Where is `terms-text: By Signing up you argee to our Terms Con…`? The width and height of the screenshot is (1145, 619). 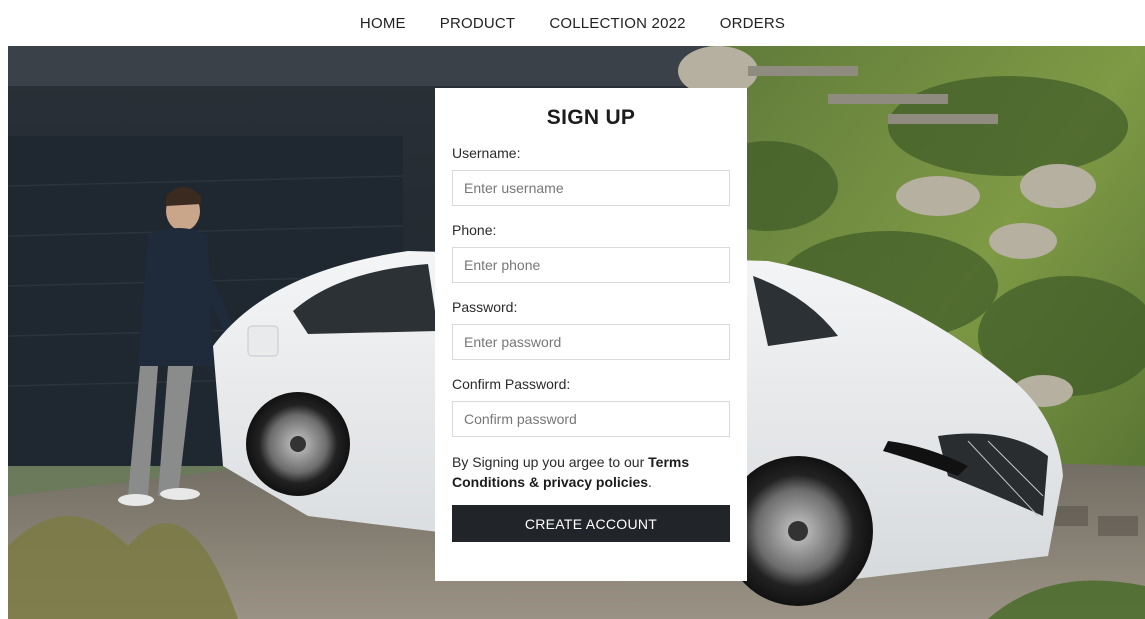
terms-text: By Signing up you argee to our Terms Con… is located at coordinates (591, 472).